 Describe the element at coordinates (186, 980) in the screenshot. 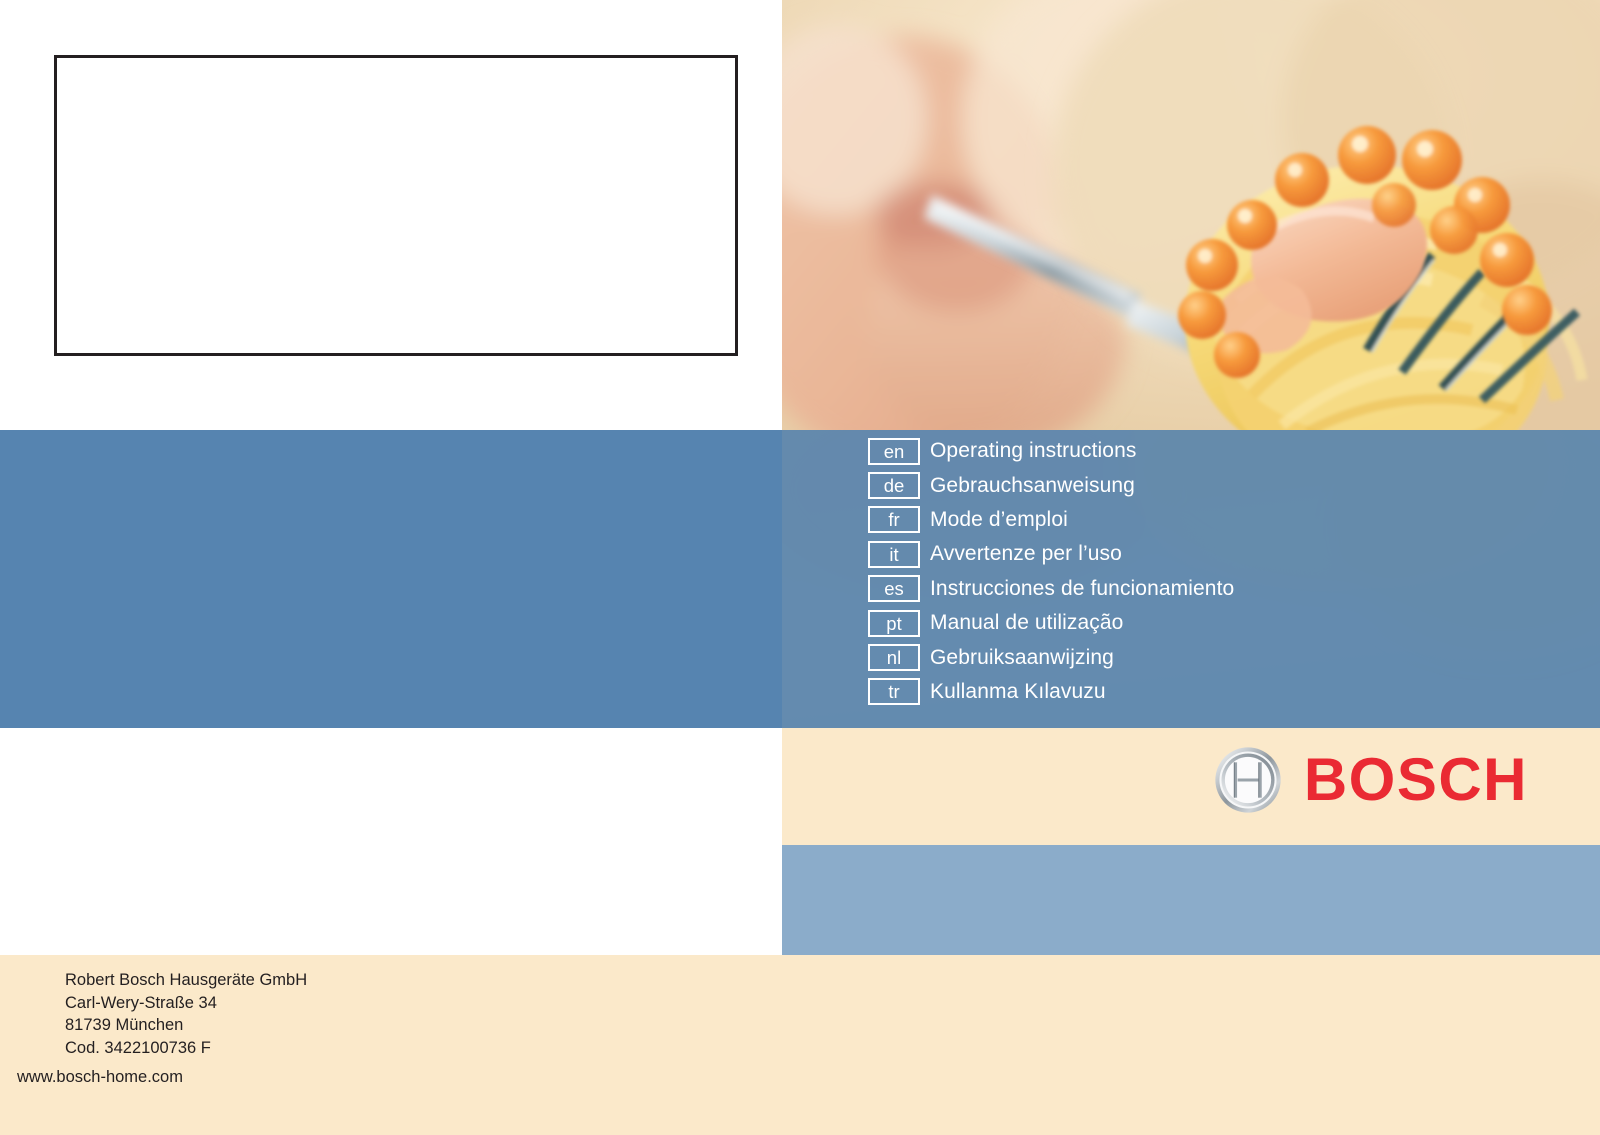

I see `address-line-company: Robert Bosch Hausgeräte GmbH` at that location.